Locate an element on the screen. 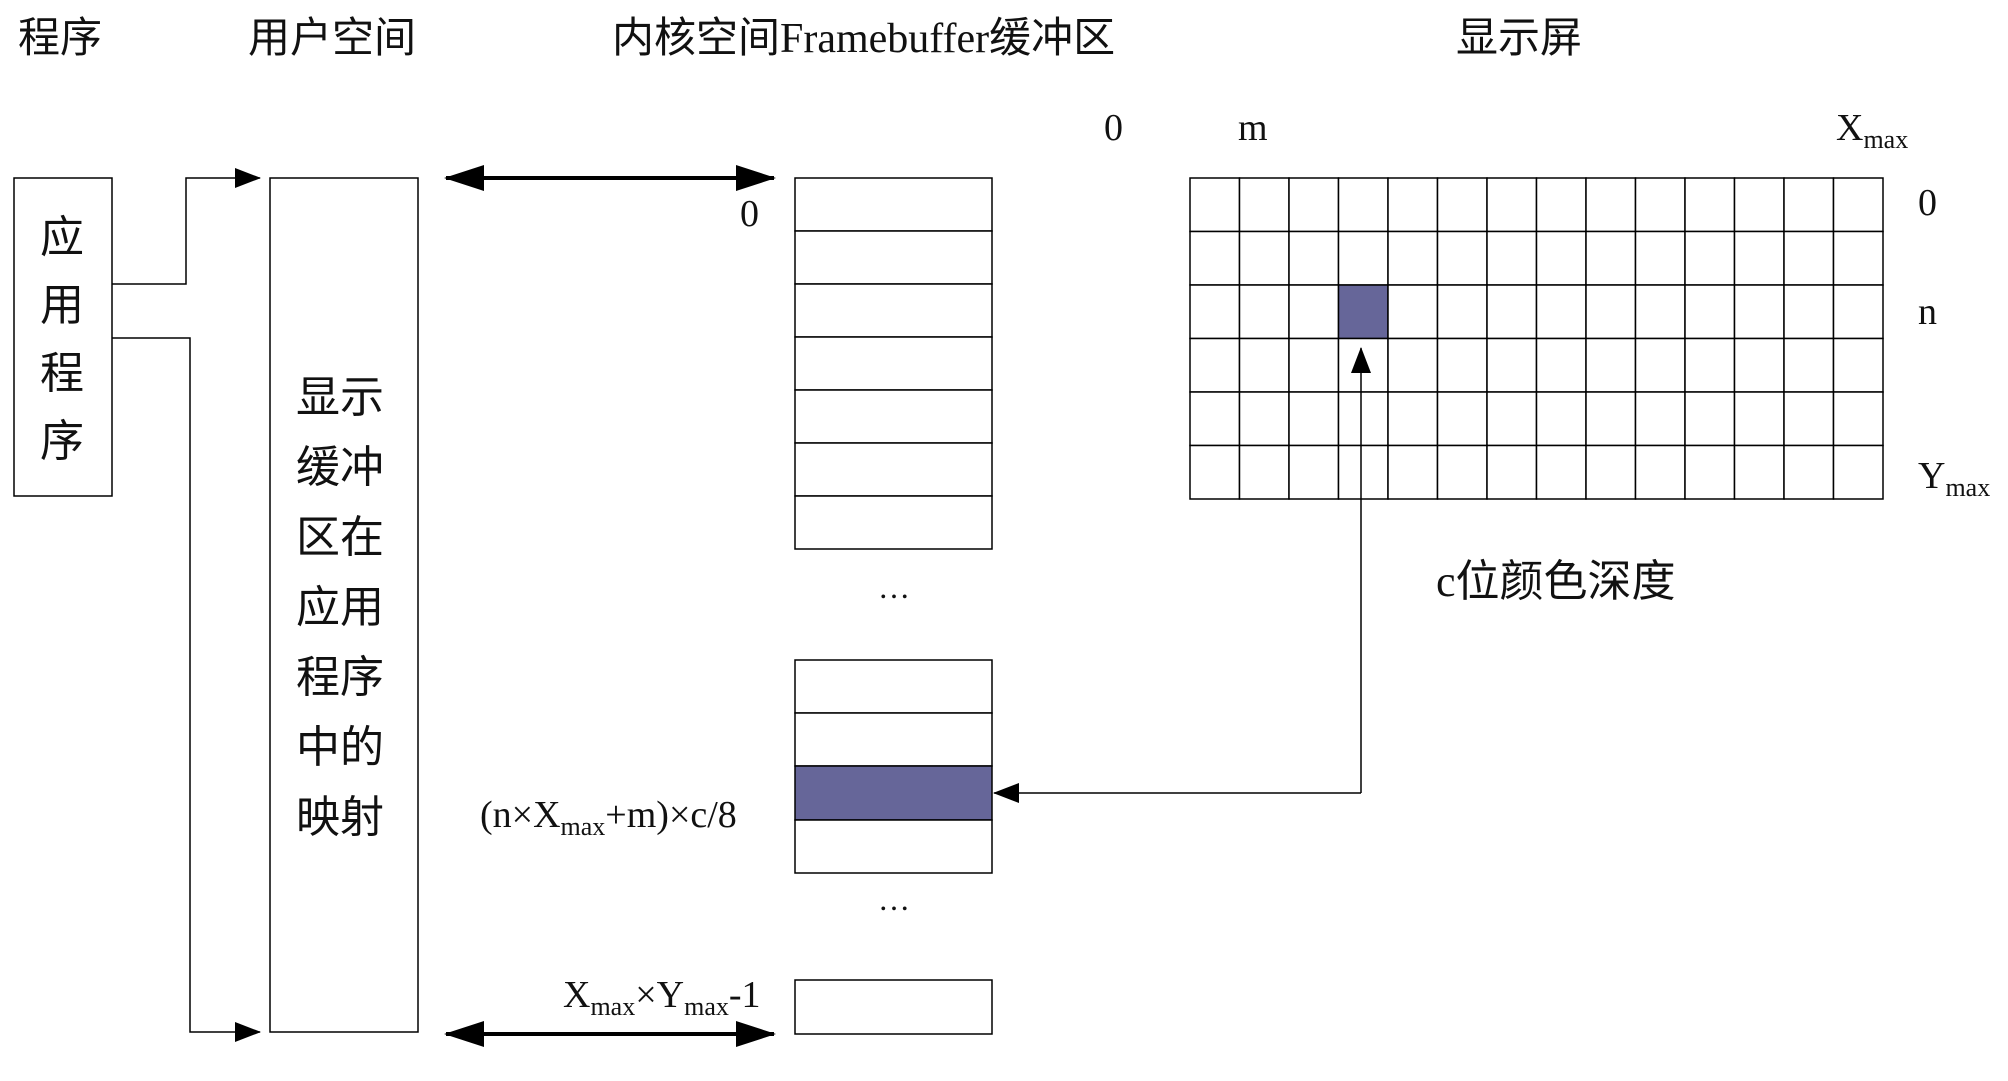  mapping-line-6: 中的 is located at coordinates (340, 747).